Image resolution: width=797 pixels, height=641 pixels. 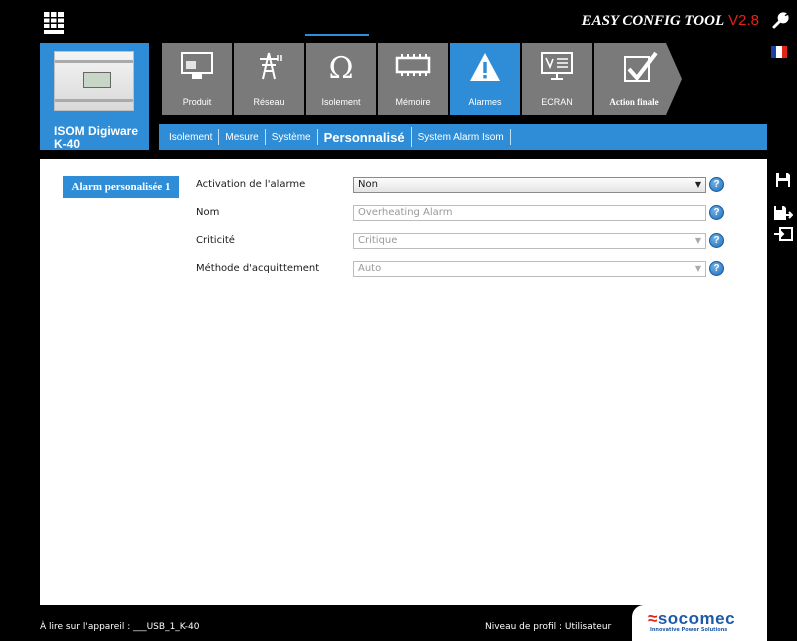 I want to click on brand-tagline: Innovative Power Solutions, so click(x=689, y=630).